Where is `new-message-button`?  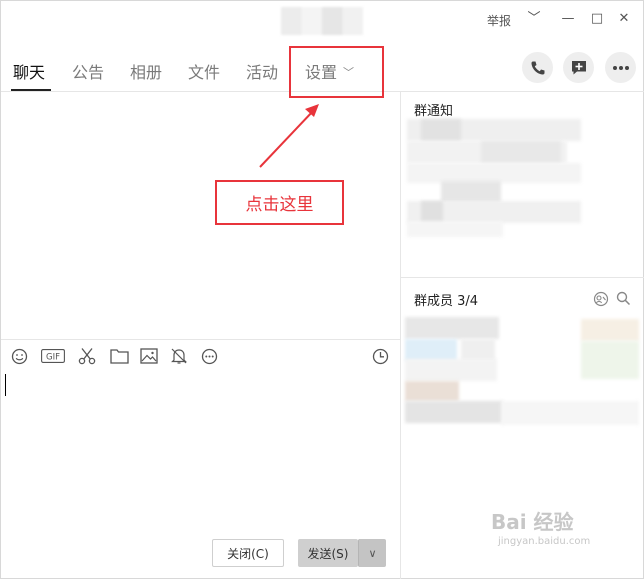 new-message-button is located at coordinates (578, 67).